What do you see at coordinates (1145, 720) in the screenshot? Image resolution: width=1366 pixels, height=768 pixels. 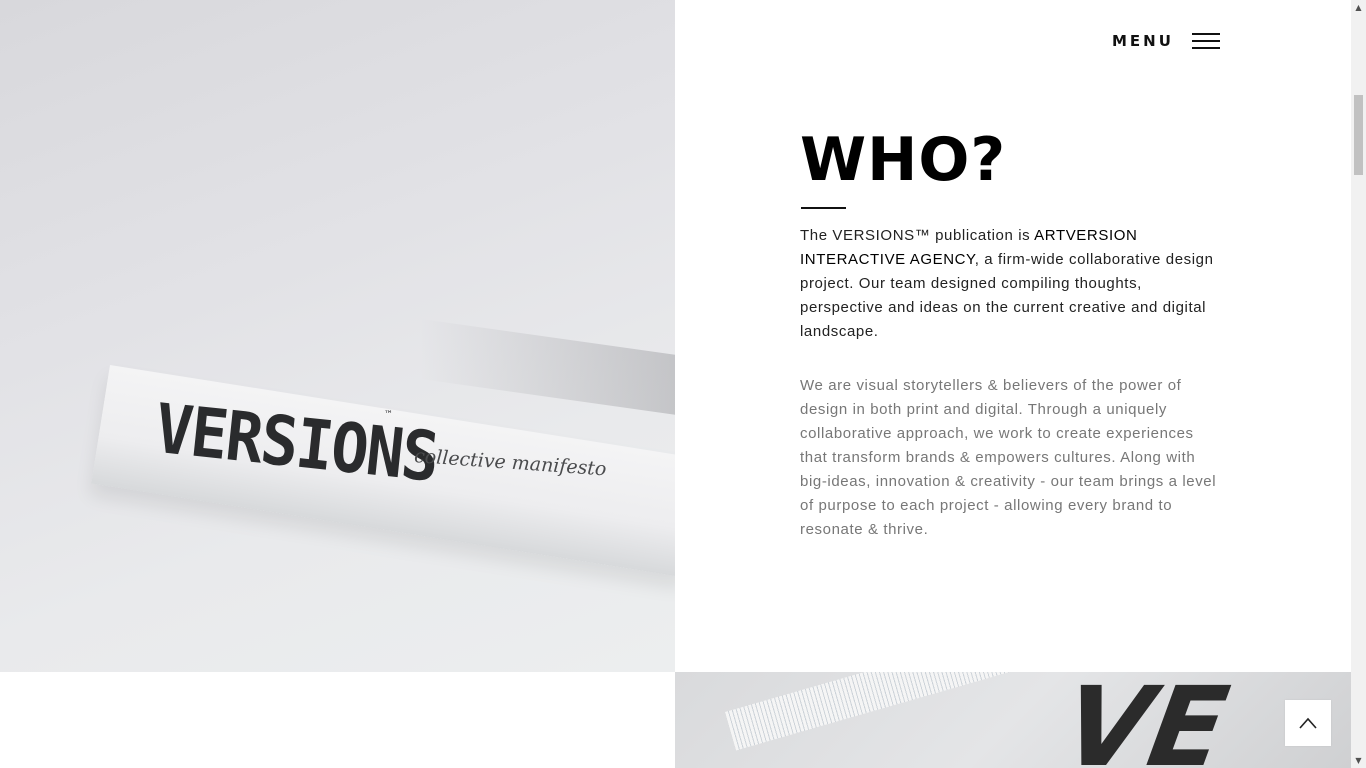 I see `cover-letters: VE` at bounding box center [1145, 720].